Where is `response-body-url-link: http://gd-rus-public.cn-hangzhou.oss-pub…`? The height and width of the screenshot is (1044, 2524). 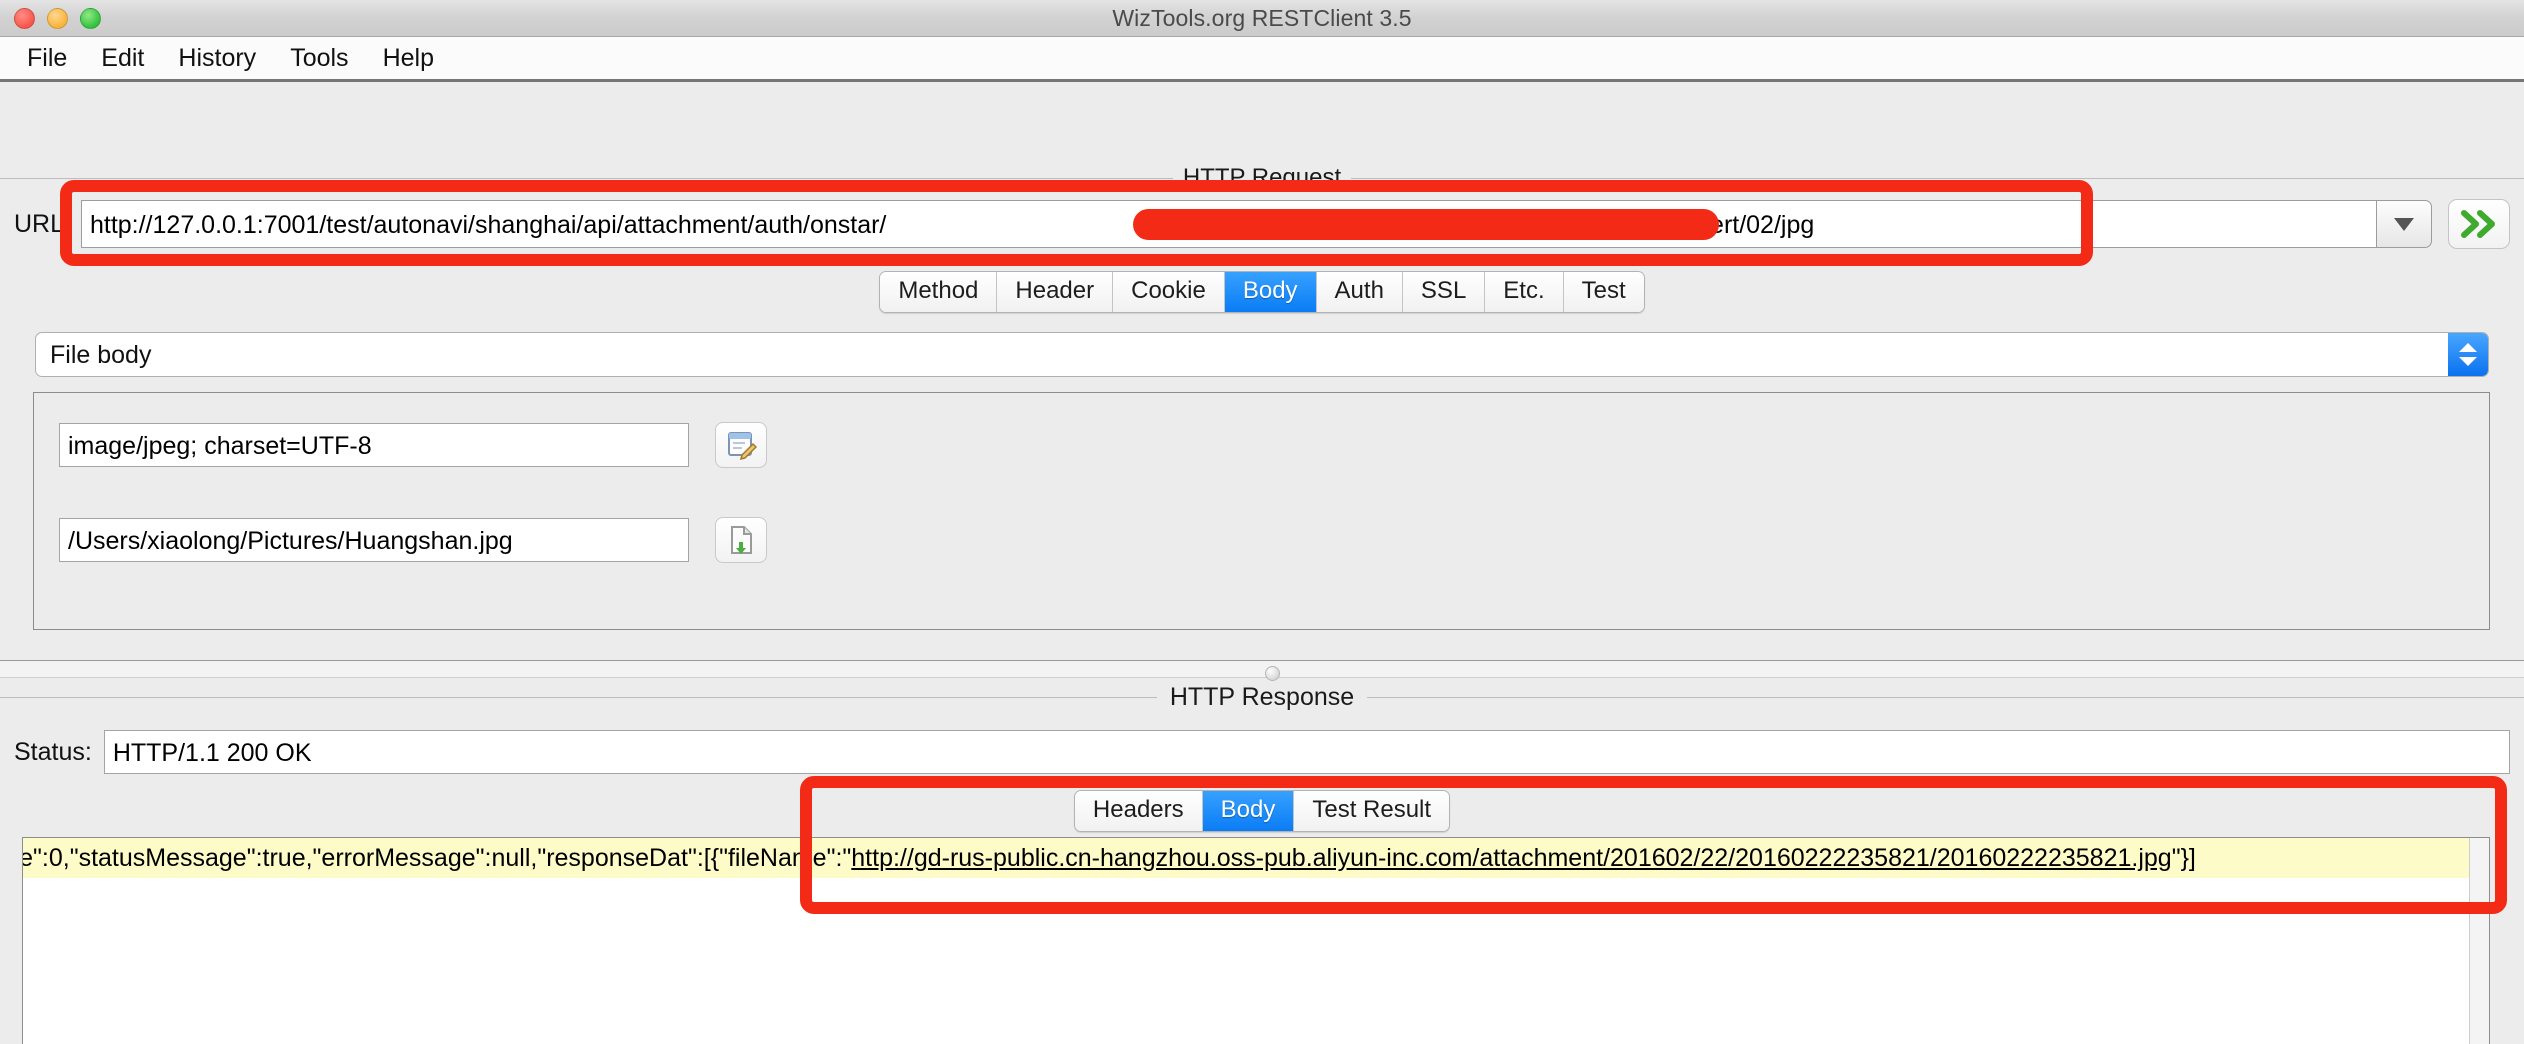 response-body-url-link: http://gd-rus-public.cn-hangzhou.oss-pub… is located at coordinates (1511, 858).